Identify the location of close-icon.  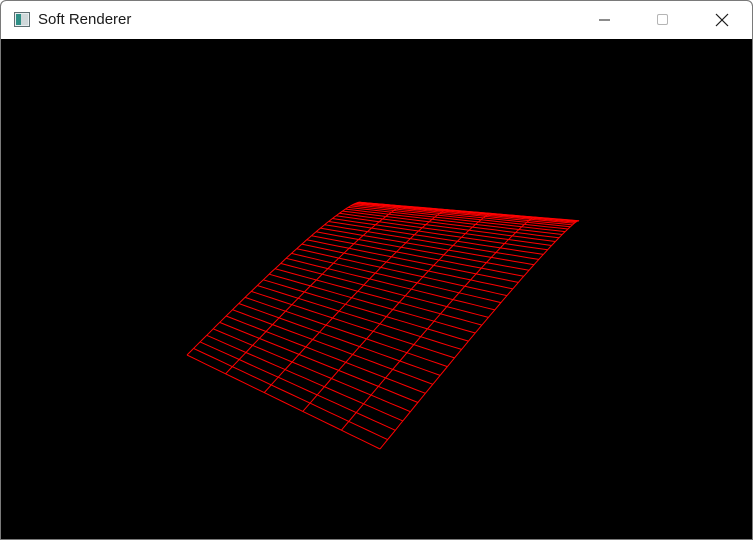
(722, 20).